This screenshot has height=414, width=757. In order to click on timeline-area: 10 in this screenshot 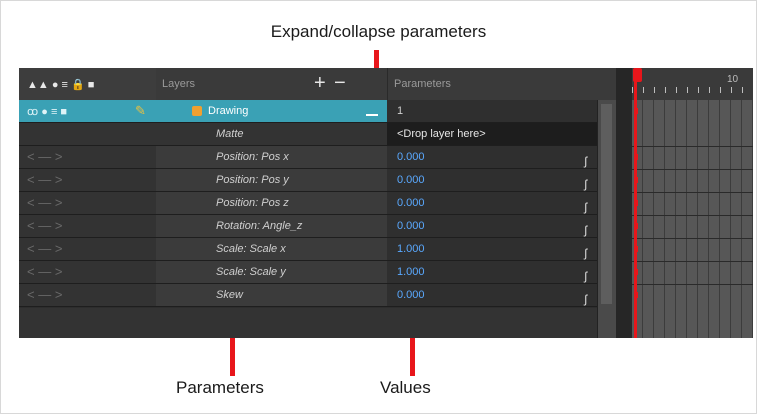, I will do `click(692, 203)`.